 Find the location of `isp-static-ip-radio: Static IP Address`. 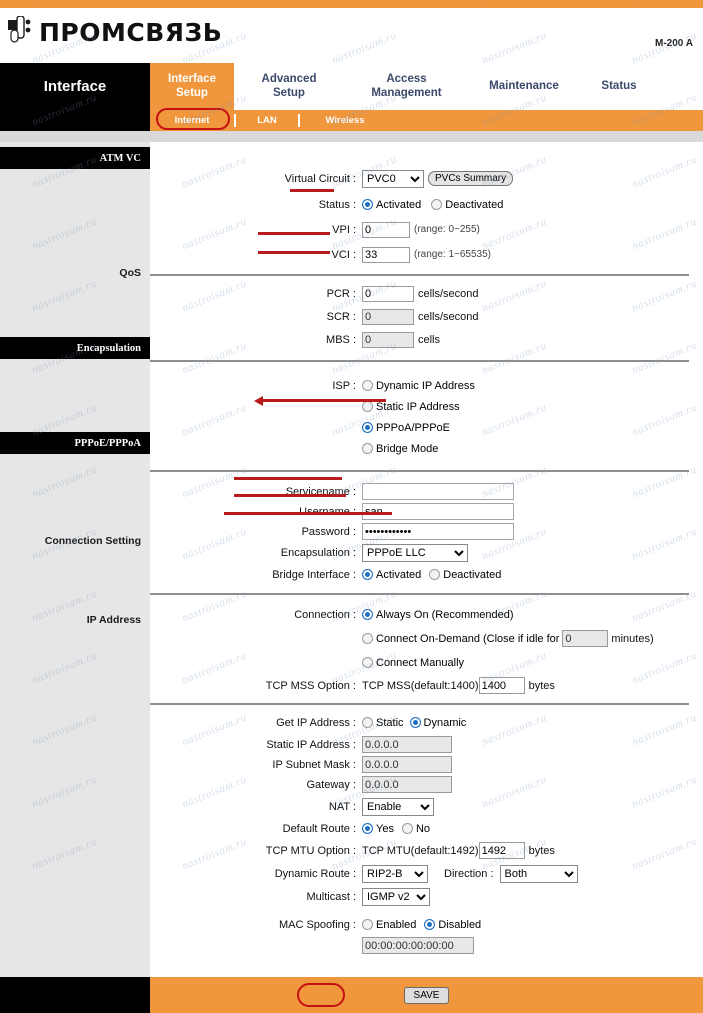

isp-static-ip-radio: Static IP Address is located at coordinates (411, 407).